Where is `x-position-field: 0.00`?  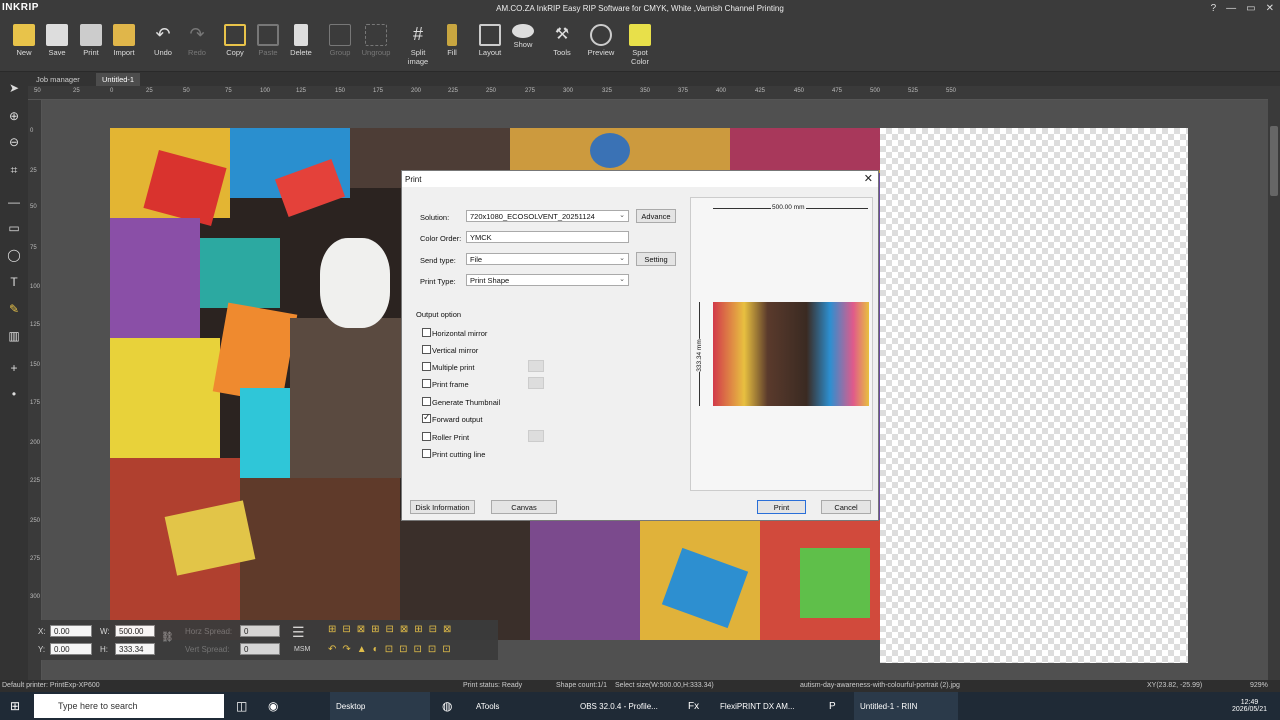
x-position-field: 0.00 is located at coordinates (71, 631).